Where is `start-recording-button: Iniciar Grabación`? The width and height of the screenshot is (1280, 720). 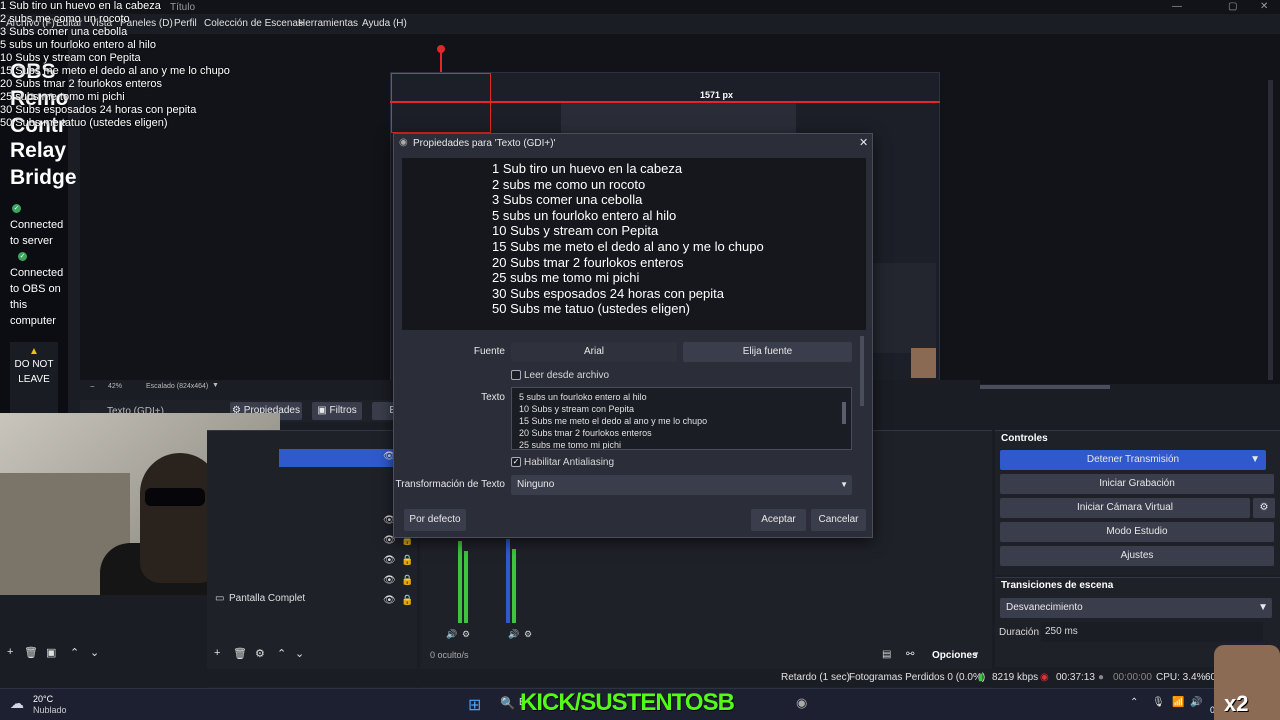 start-recording-button: Iniciar Grabación is located at coordinates (1137, 484).